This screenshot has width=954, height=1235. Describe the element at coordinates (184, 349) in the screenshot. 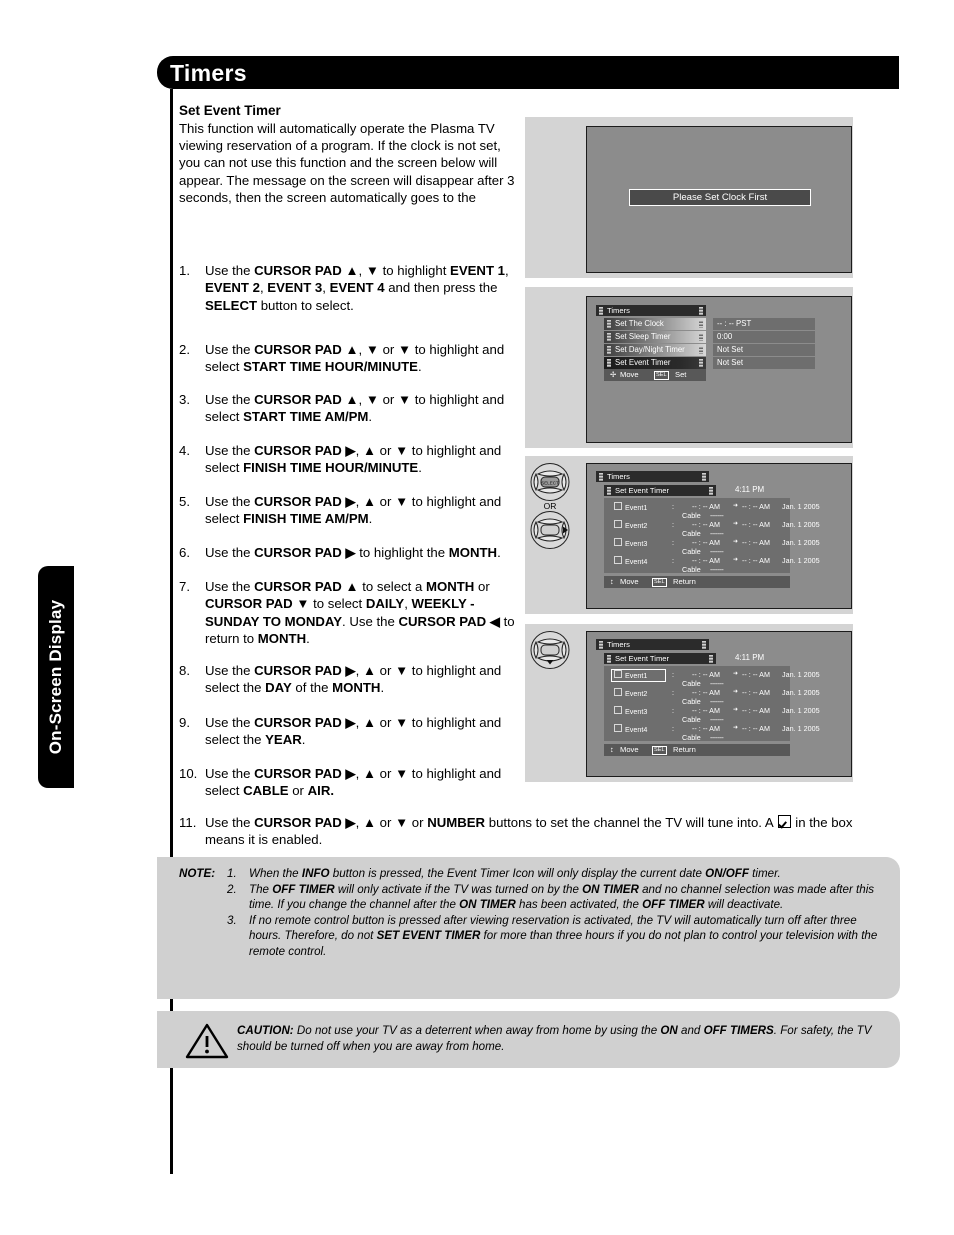

I see `step-number: 2.` at that location.